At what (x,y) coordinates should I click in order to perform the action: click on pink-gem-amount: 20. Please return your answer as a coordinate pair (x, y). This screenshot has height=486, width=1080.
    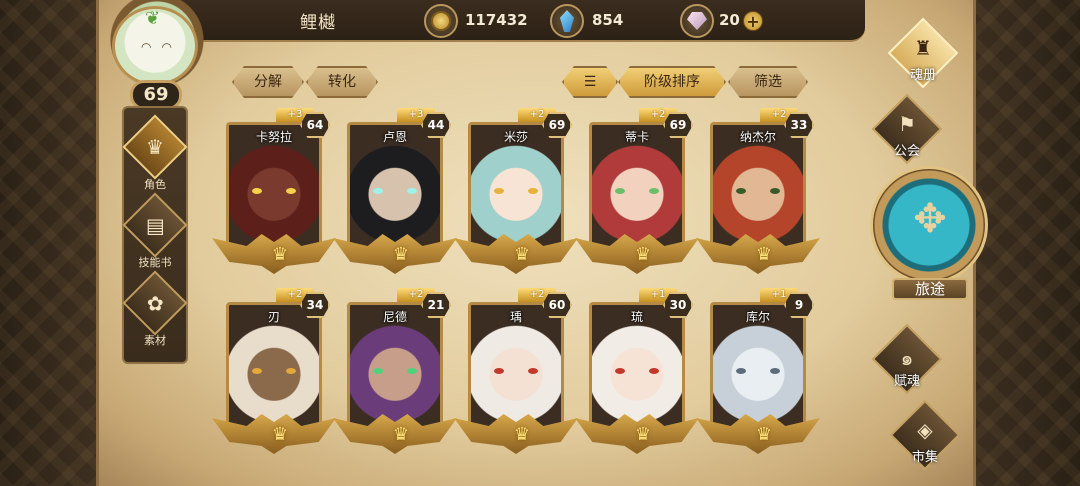
    Looking at the image, I should click on (729, 20).